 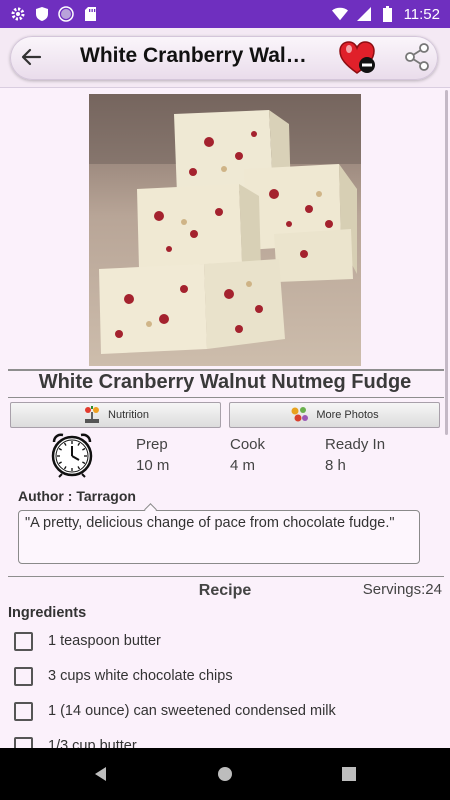 I want to click on status-bar: 11:52, so click(x=225, y=14).